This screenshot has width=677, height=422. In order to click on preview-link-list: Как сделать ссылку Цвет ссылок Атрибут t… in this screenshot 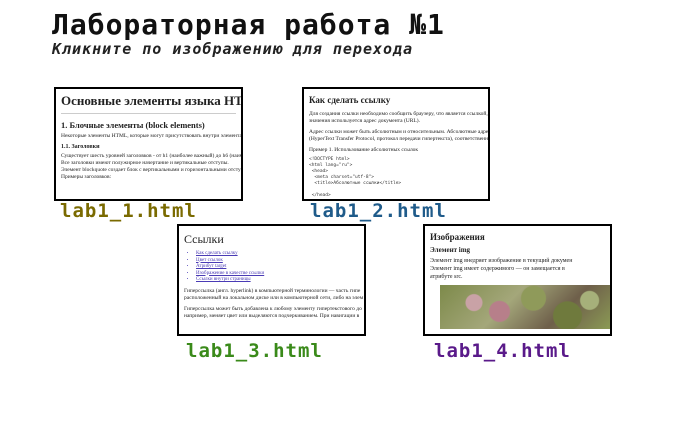, I will do `click(277, 267)`.